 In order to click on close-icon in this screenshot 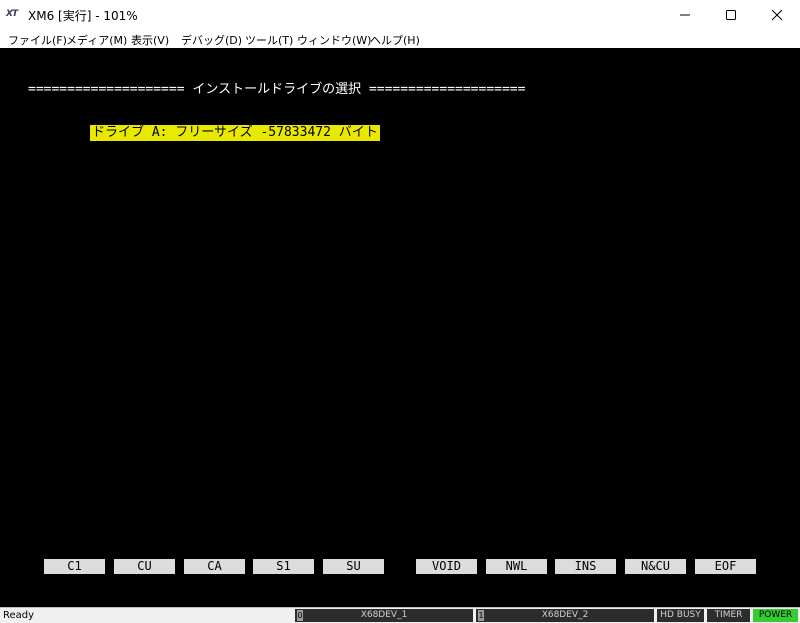, I will do `click(777, 15)`.